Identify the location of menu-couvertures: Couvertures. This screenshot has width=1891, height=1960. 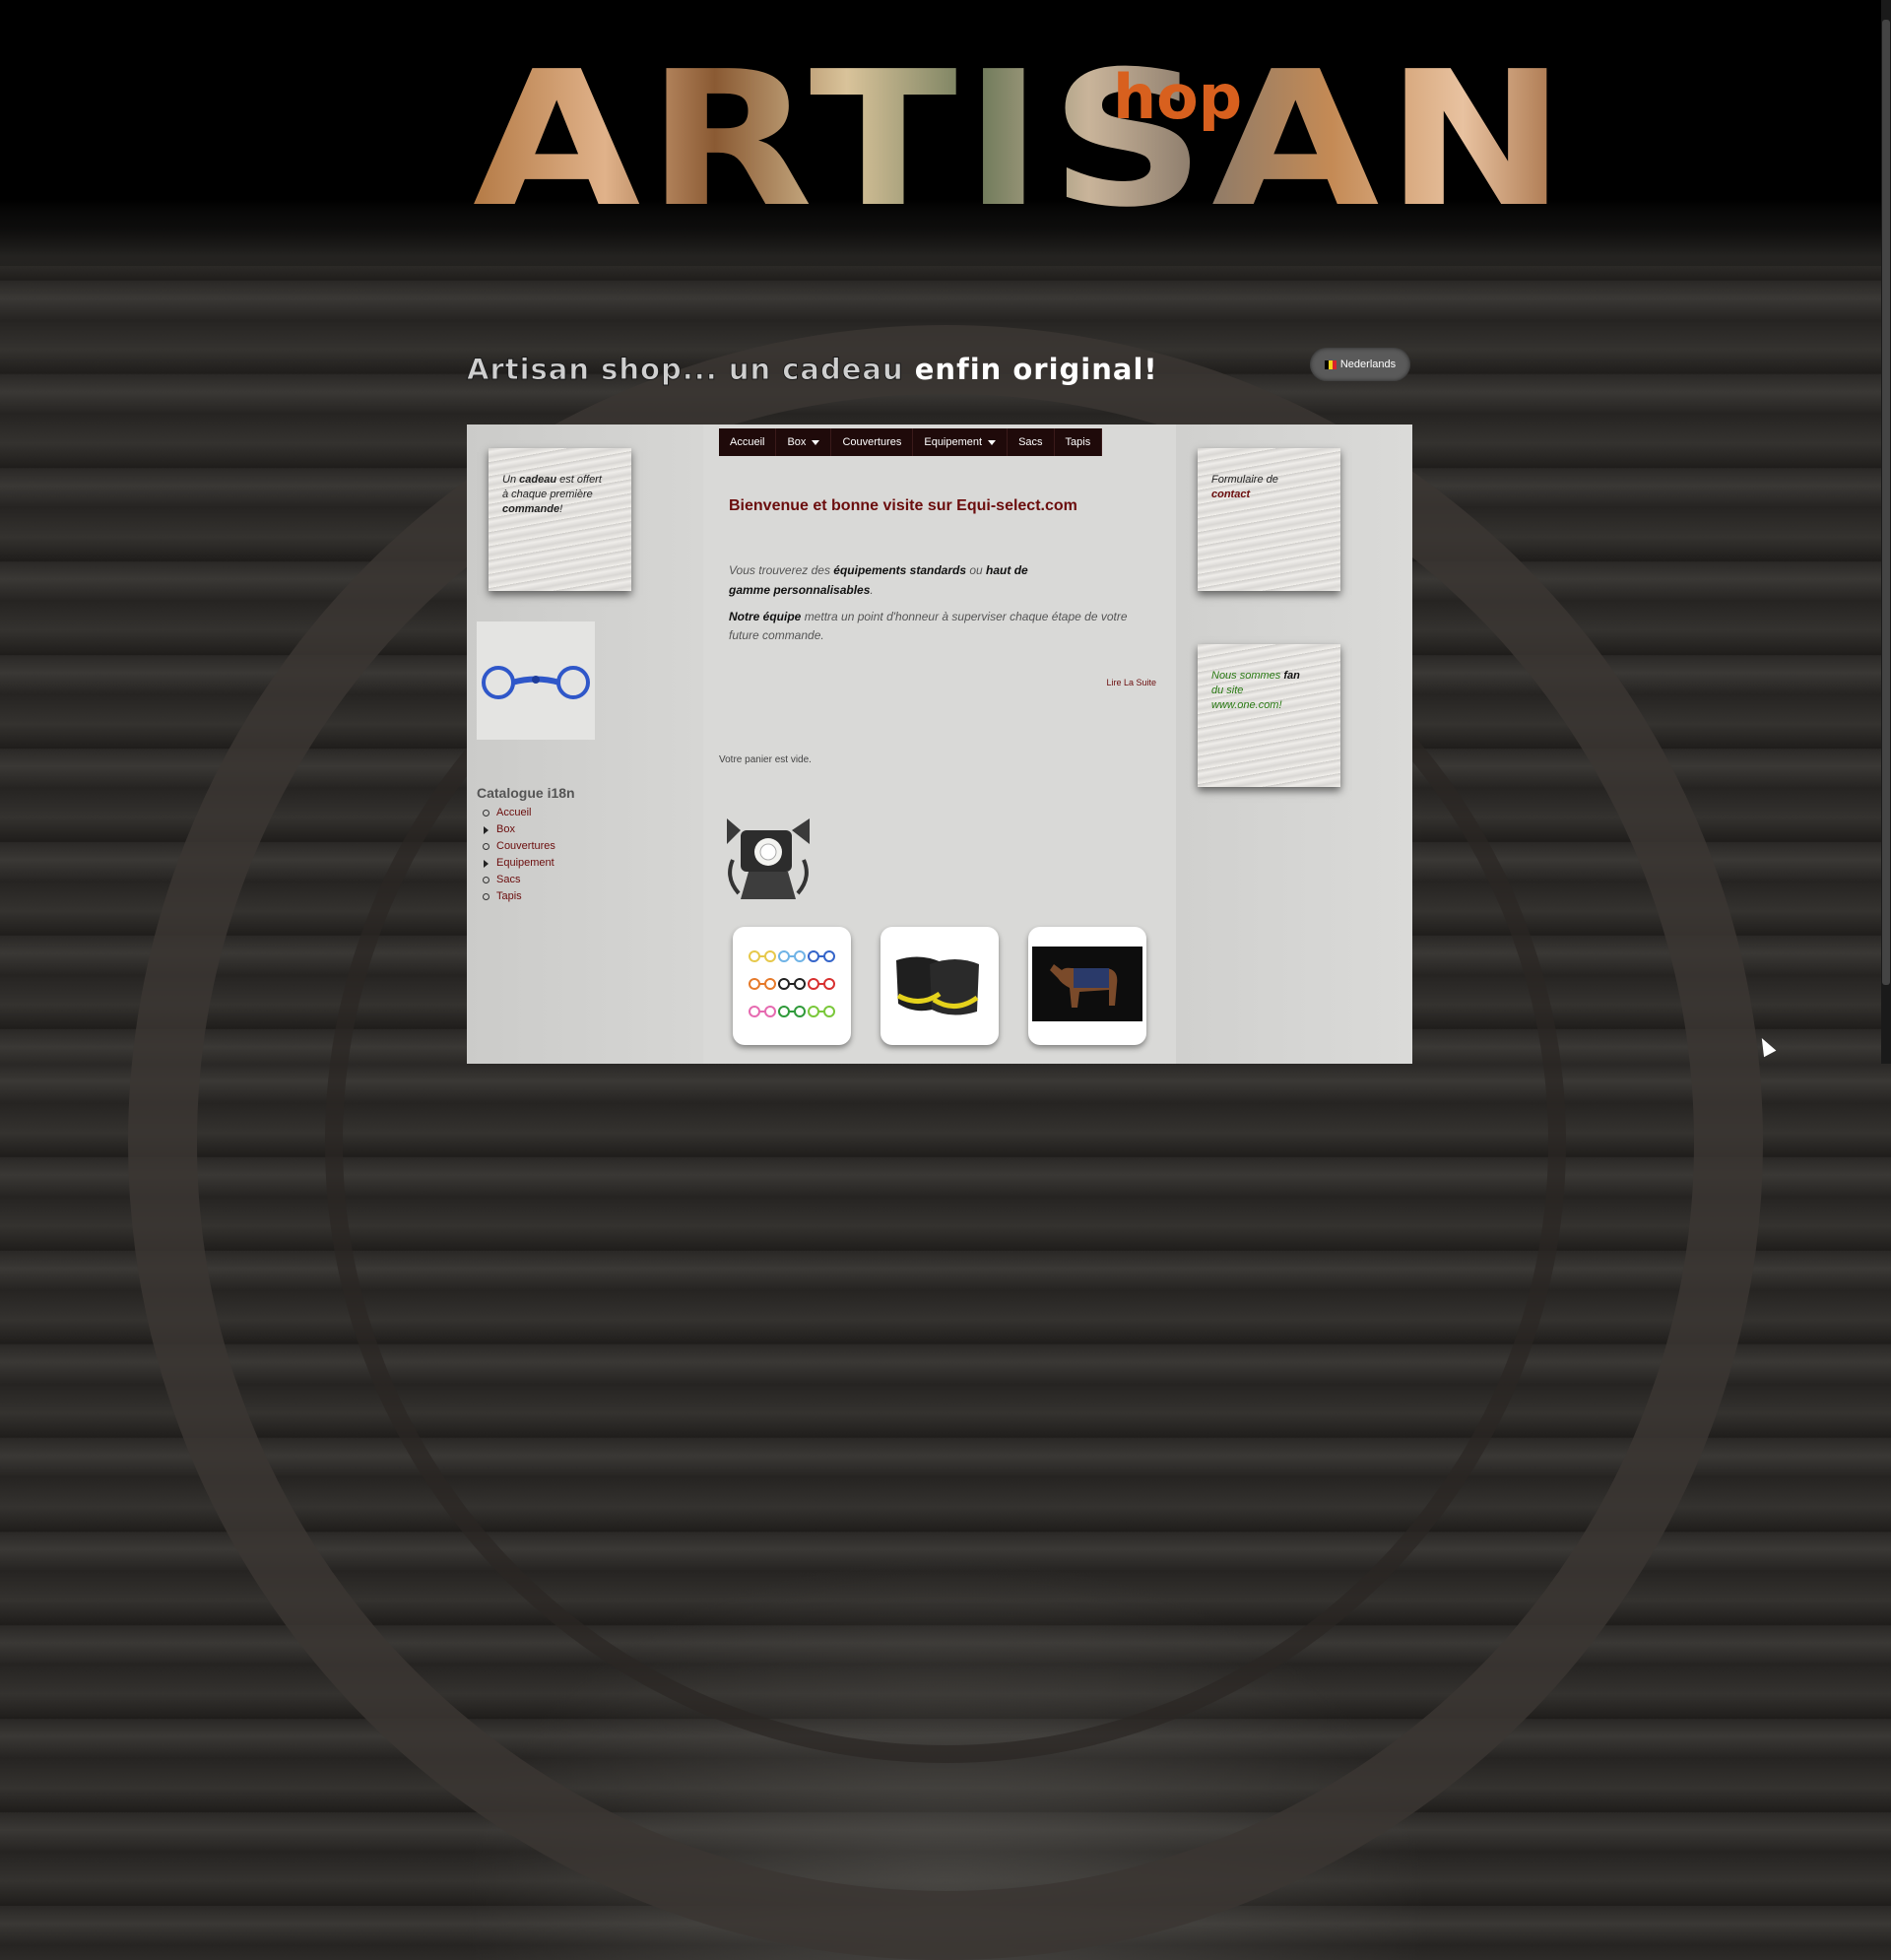
(873, 442).